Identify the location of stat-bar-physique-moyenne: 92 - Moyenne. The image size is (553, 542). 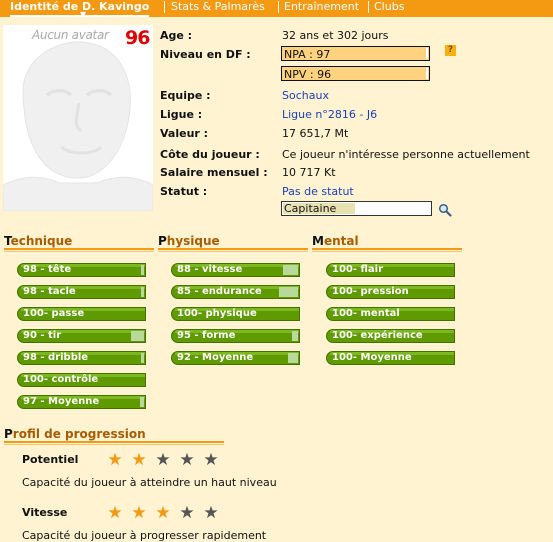
(235, 358).